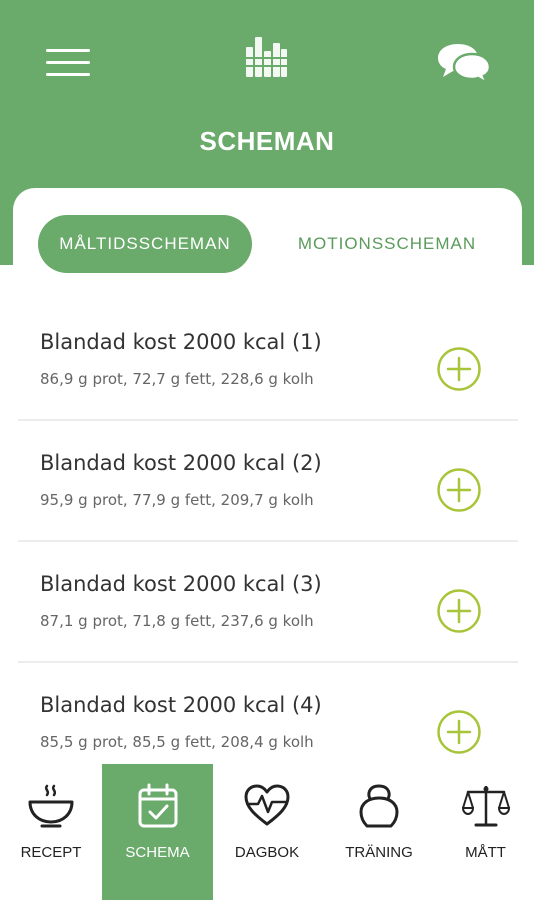 This screenshot has width=534, height=900. Describe the element at coordinates (51, 806) in the screenshot. I see `bowl-icon` at that location.